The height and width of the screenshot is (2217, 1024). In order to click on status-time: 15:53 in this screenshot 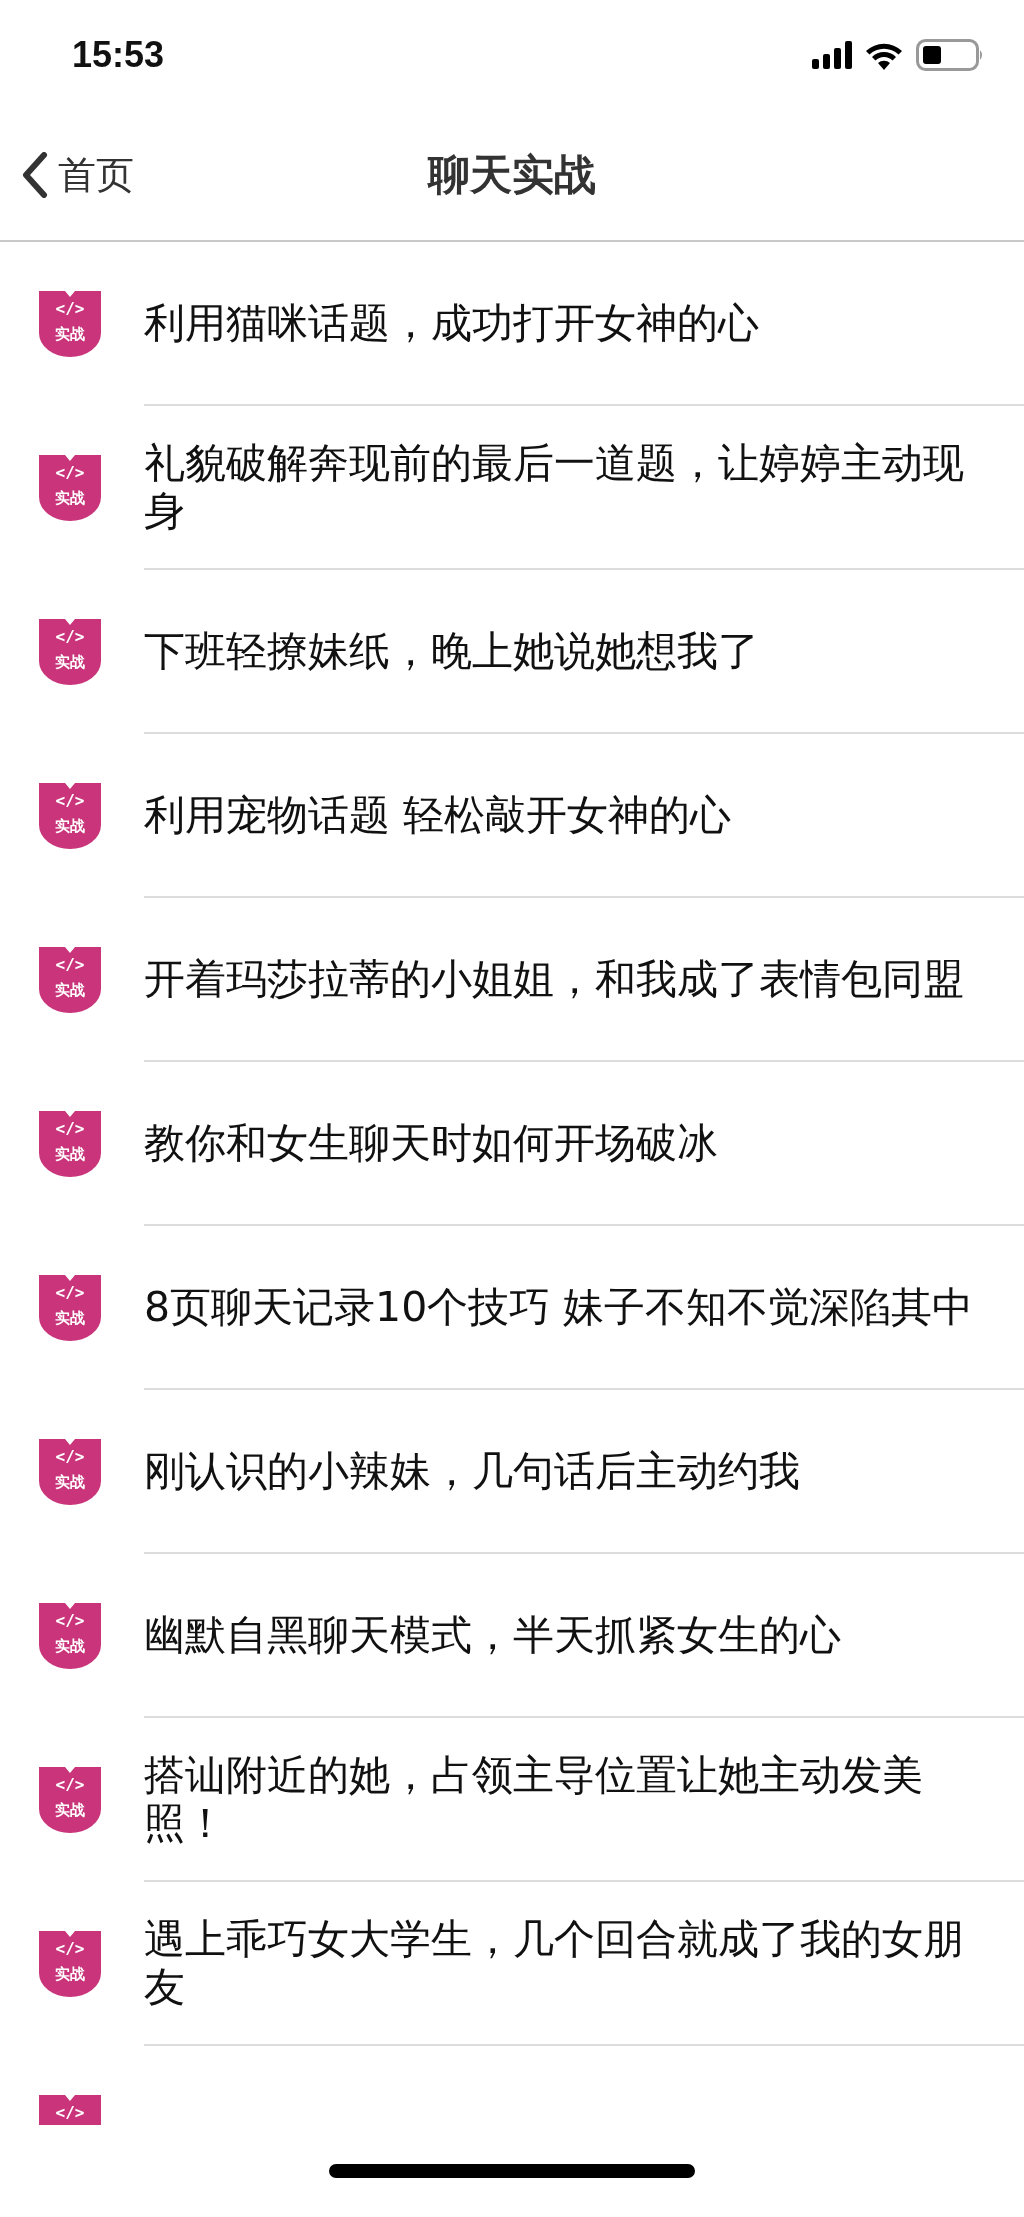, I will do `click(118, 55)`.